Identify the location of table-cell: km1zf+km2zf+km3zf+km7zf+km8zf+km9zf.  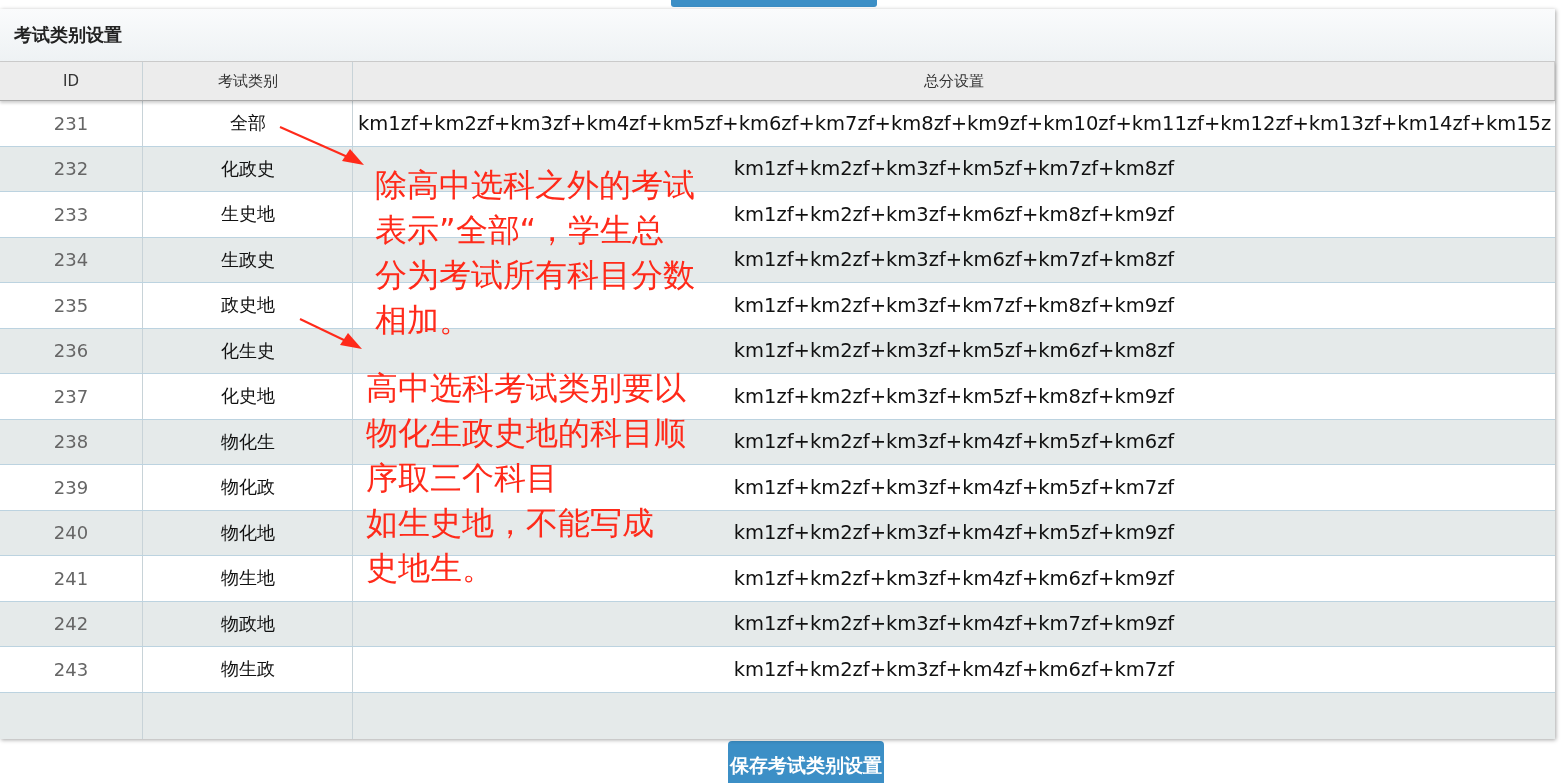
(954, 305).